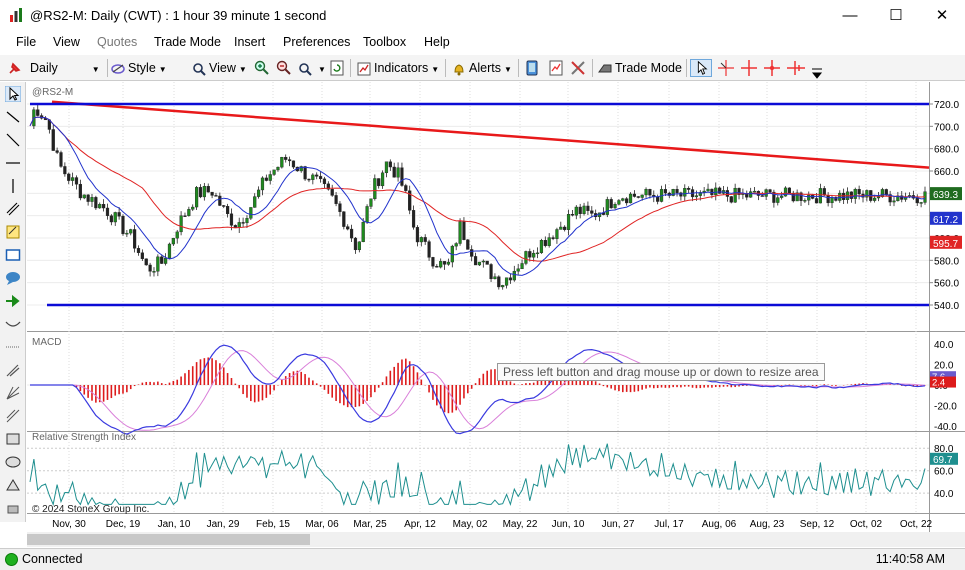 This screenshot has height=570, width=965. Describe the element at coordinates (337, 68) in the screenshot. I see `refresh-icon` at that location.